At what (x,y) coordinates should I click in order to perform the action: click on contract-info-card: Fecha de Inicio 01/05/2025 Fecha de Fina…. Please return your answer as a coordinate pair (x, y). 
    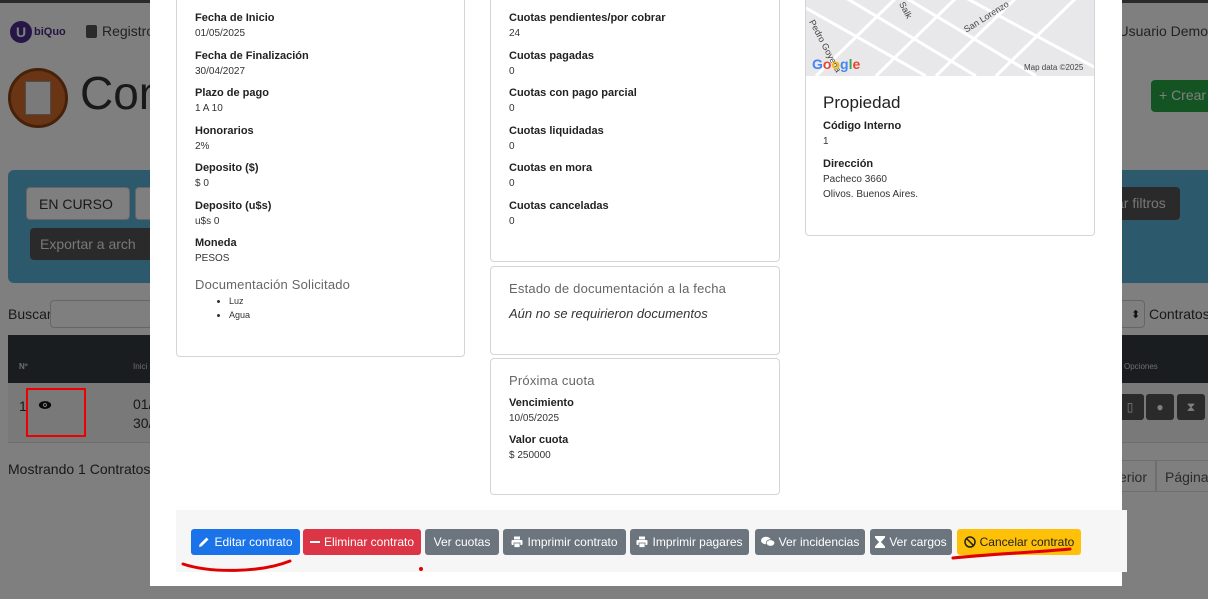
    Looking at the image, I should click on (320, 178).